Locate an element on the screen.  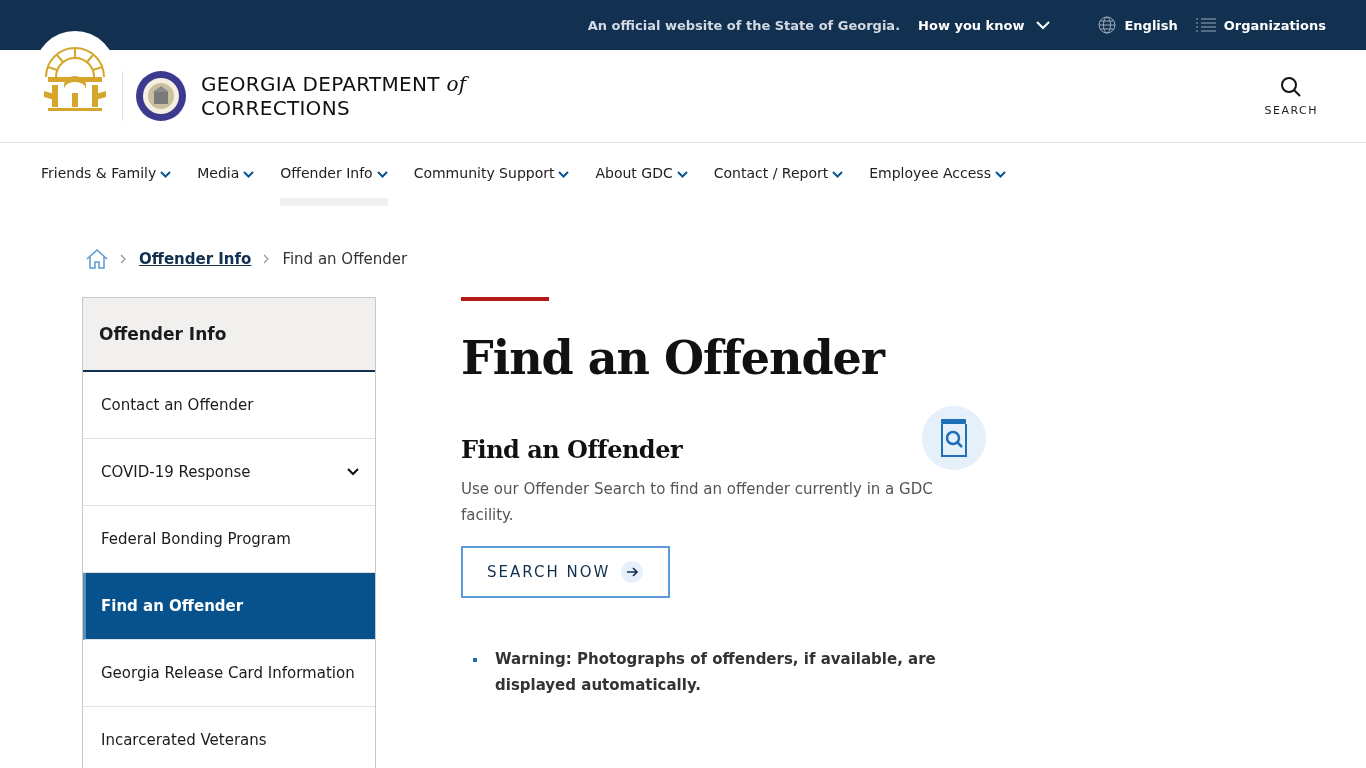
organizations-button: Organizations is located at coordinates (1260, 25).